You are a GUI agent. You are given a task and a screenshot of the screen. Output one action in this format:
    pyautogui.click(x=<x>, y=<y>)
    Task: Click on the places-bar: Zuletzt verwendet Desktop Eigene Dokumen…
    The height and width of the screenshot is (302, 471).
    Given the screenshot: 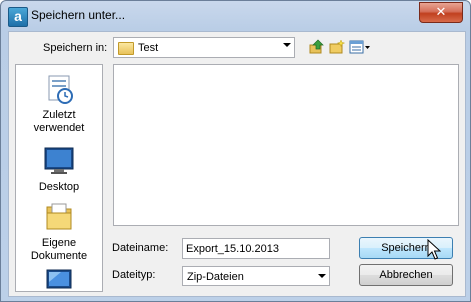 What is the action you would take?
    pyautogui.click(x=59, y=178)
    